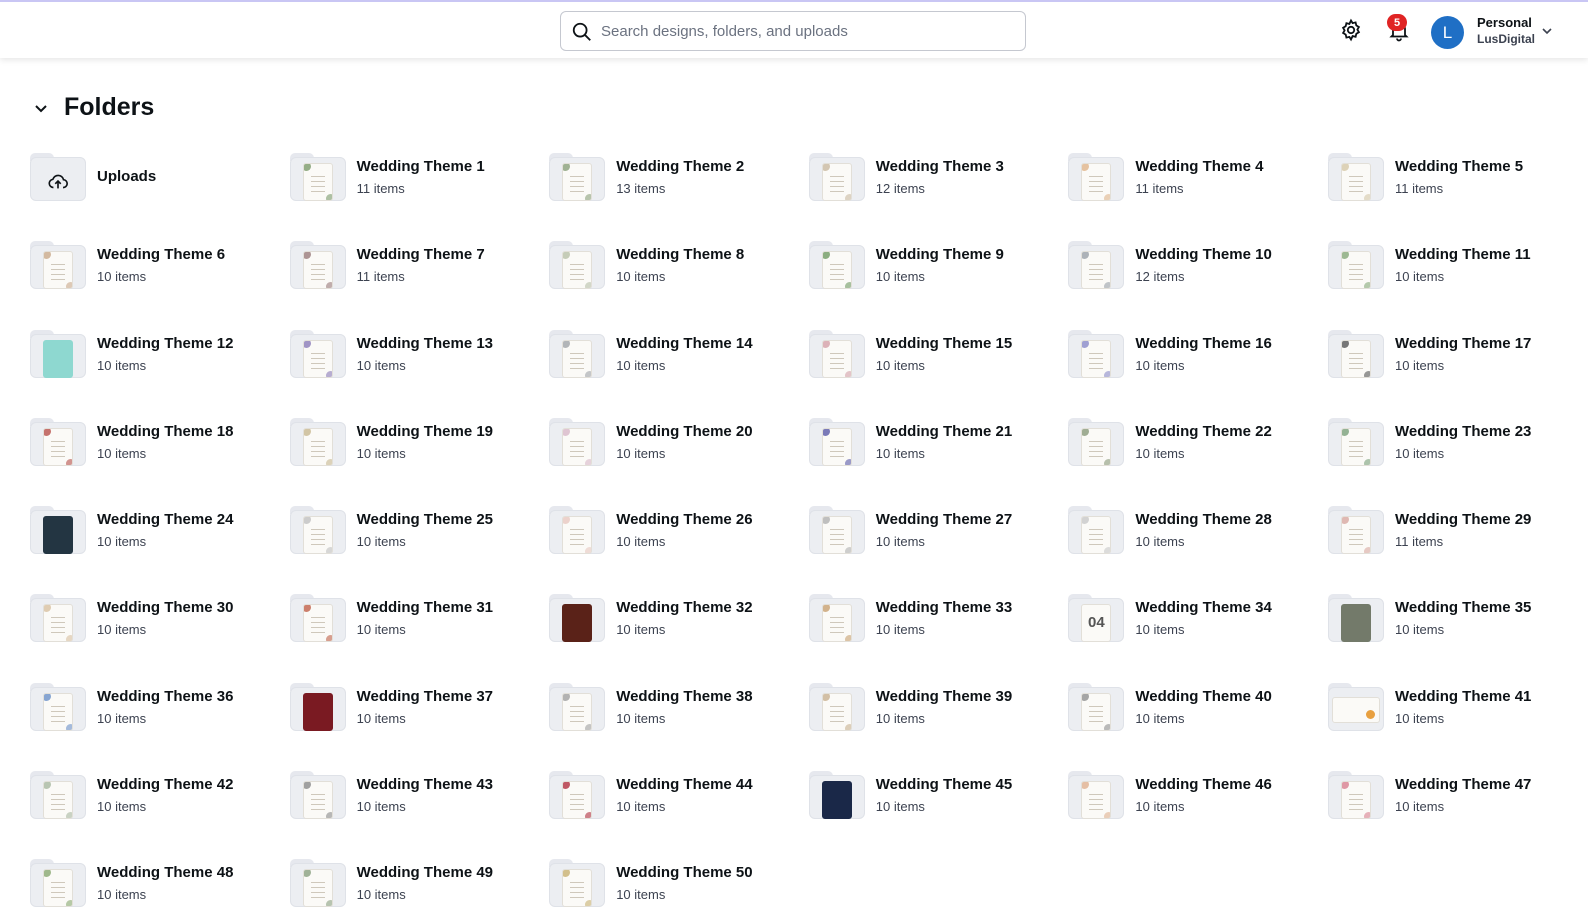  I want to click on folder-card: Wedding Theme 40 10 items, so click(1198, 726).